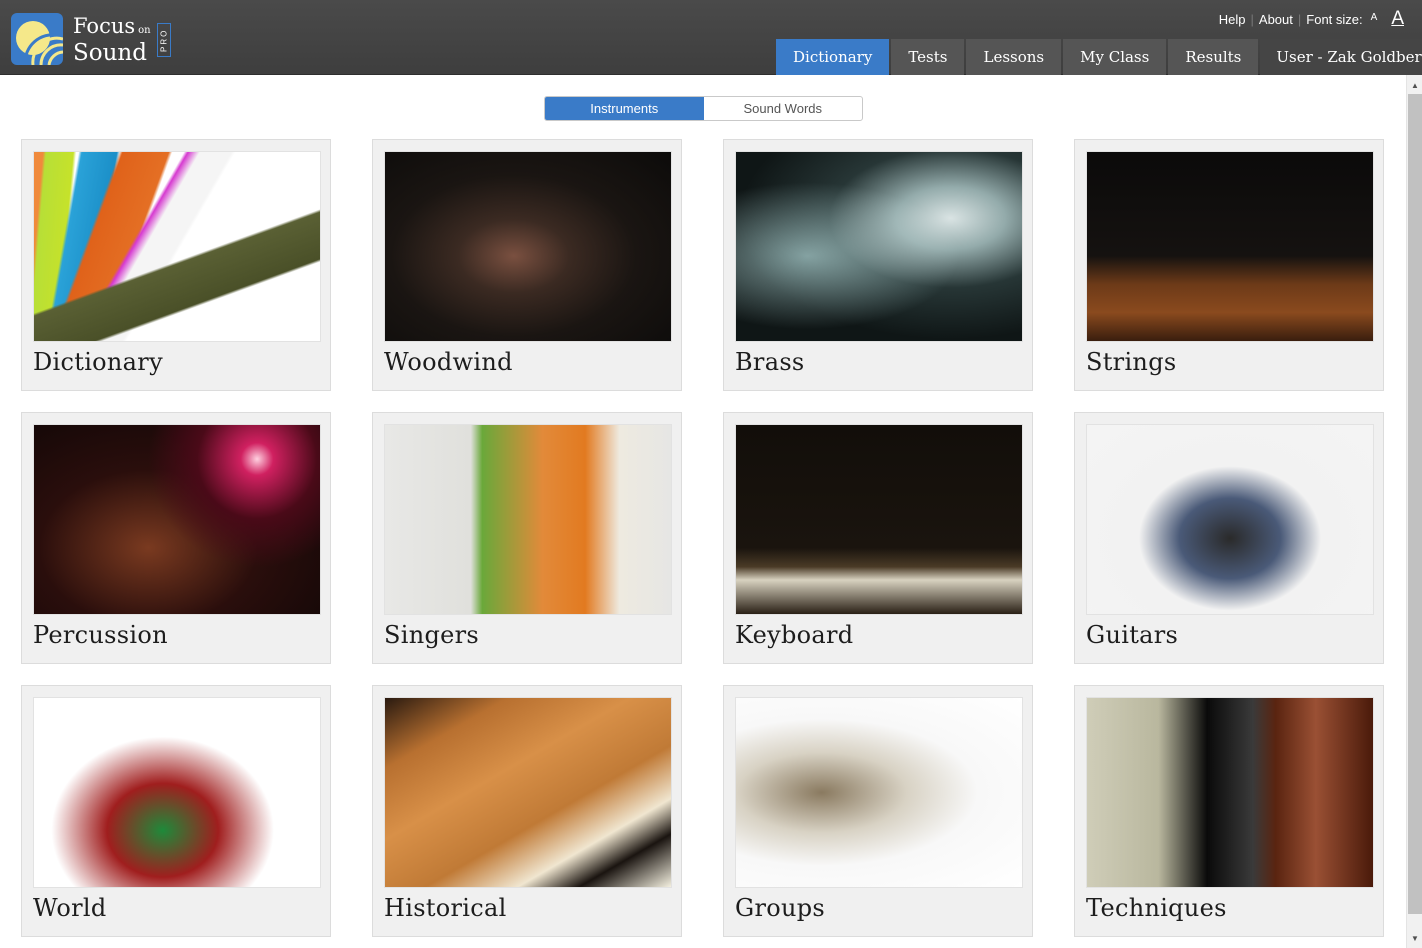 The image size is (1422, 948). I want to click on card-label: Singers, so click(432, 635).